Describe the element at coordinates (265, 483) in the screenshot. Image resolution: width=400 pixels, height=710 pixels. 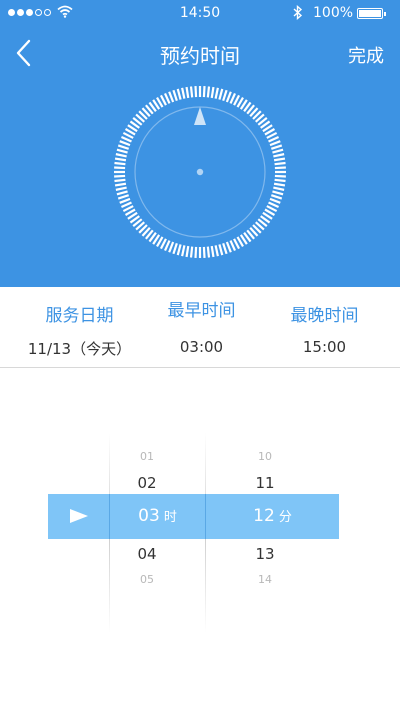
I see `minute-option: 11` at that location.